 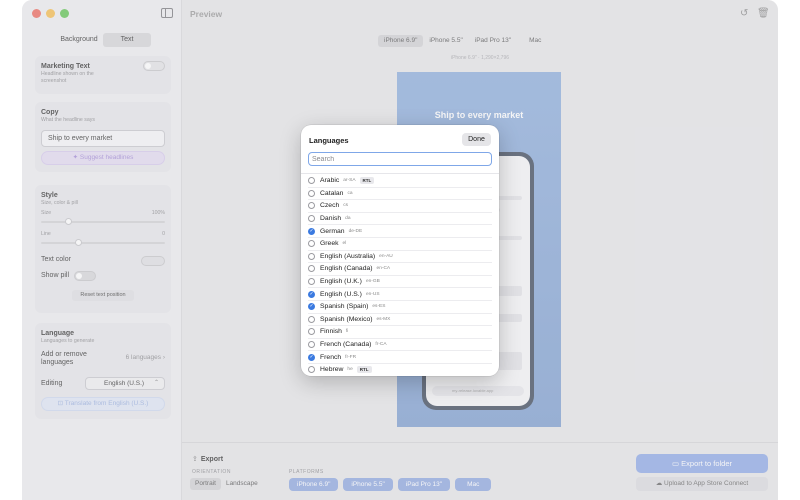 I want to click on language-row-cs: Czech cs, so click(x=400, y=206).